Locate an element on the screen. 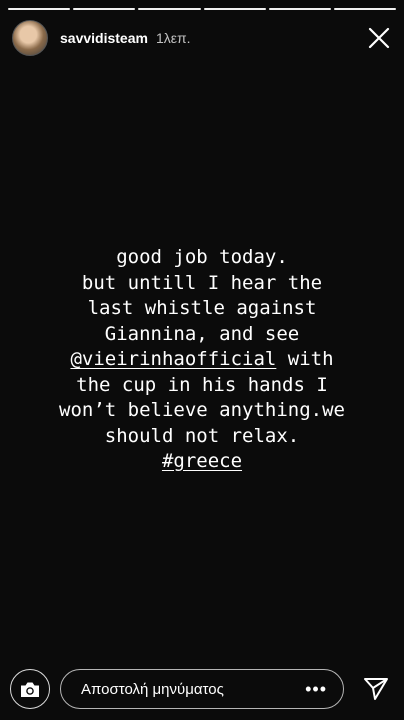  story-footer: Αποστολή μηνύματος ••• is located at coordinates (202, 689).